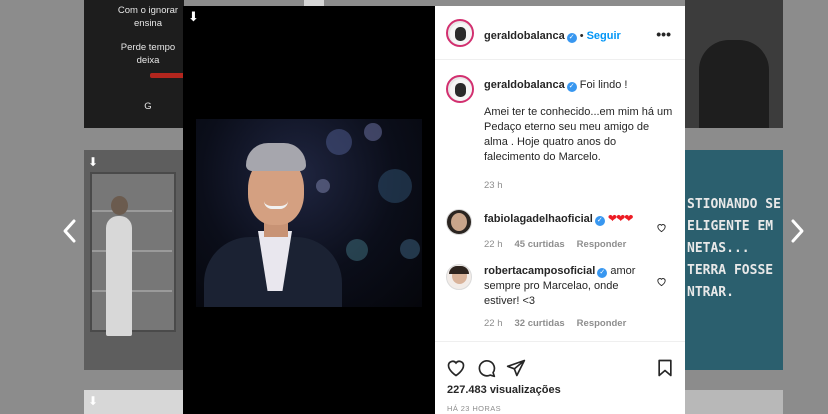 The height and width of the screenshot is (414, 828). Describe the element at coordinates (734, 84) in the screenshot. I see `suit-shape` at that location.